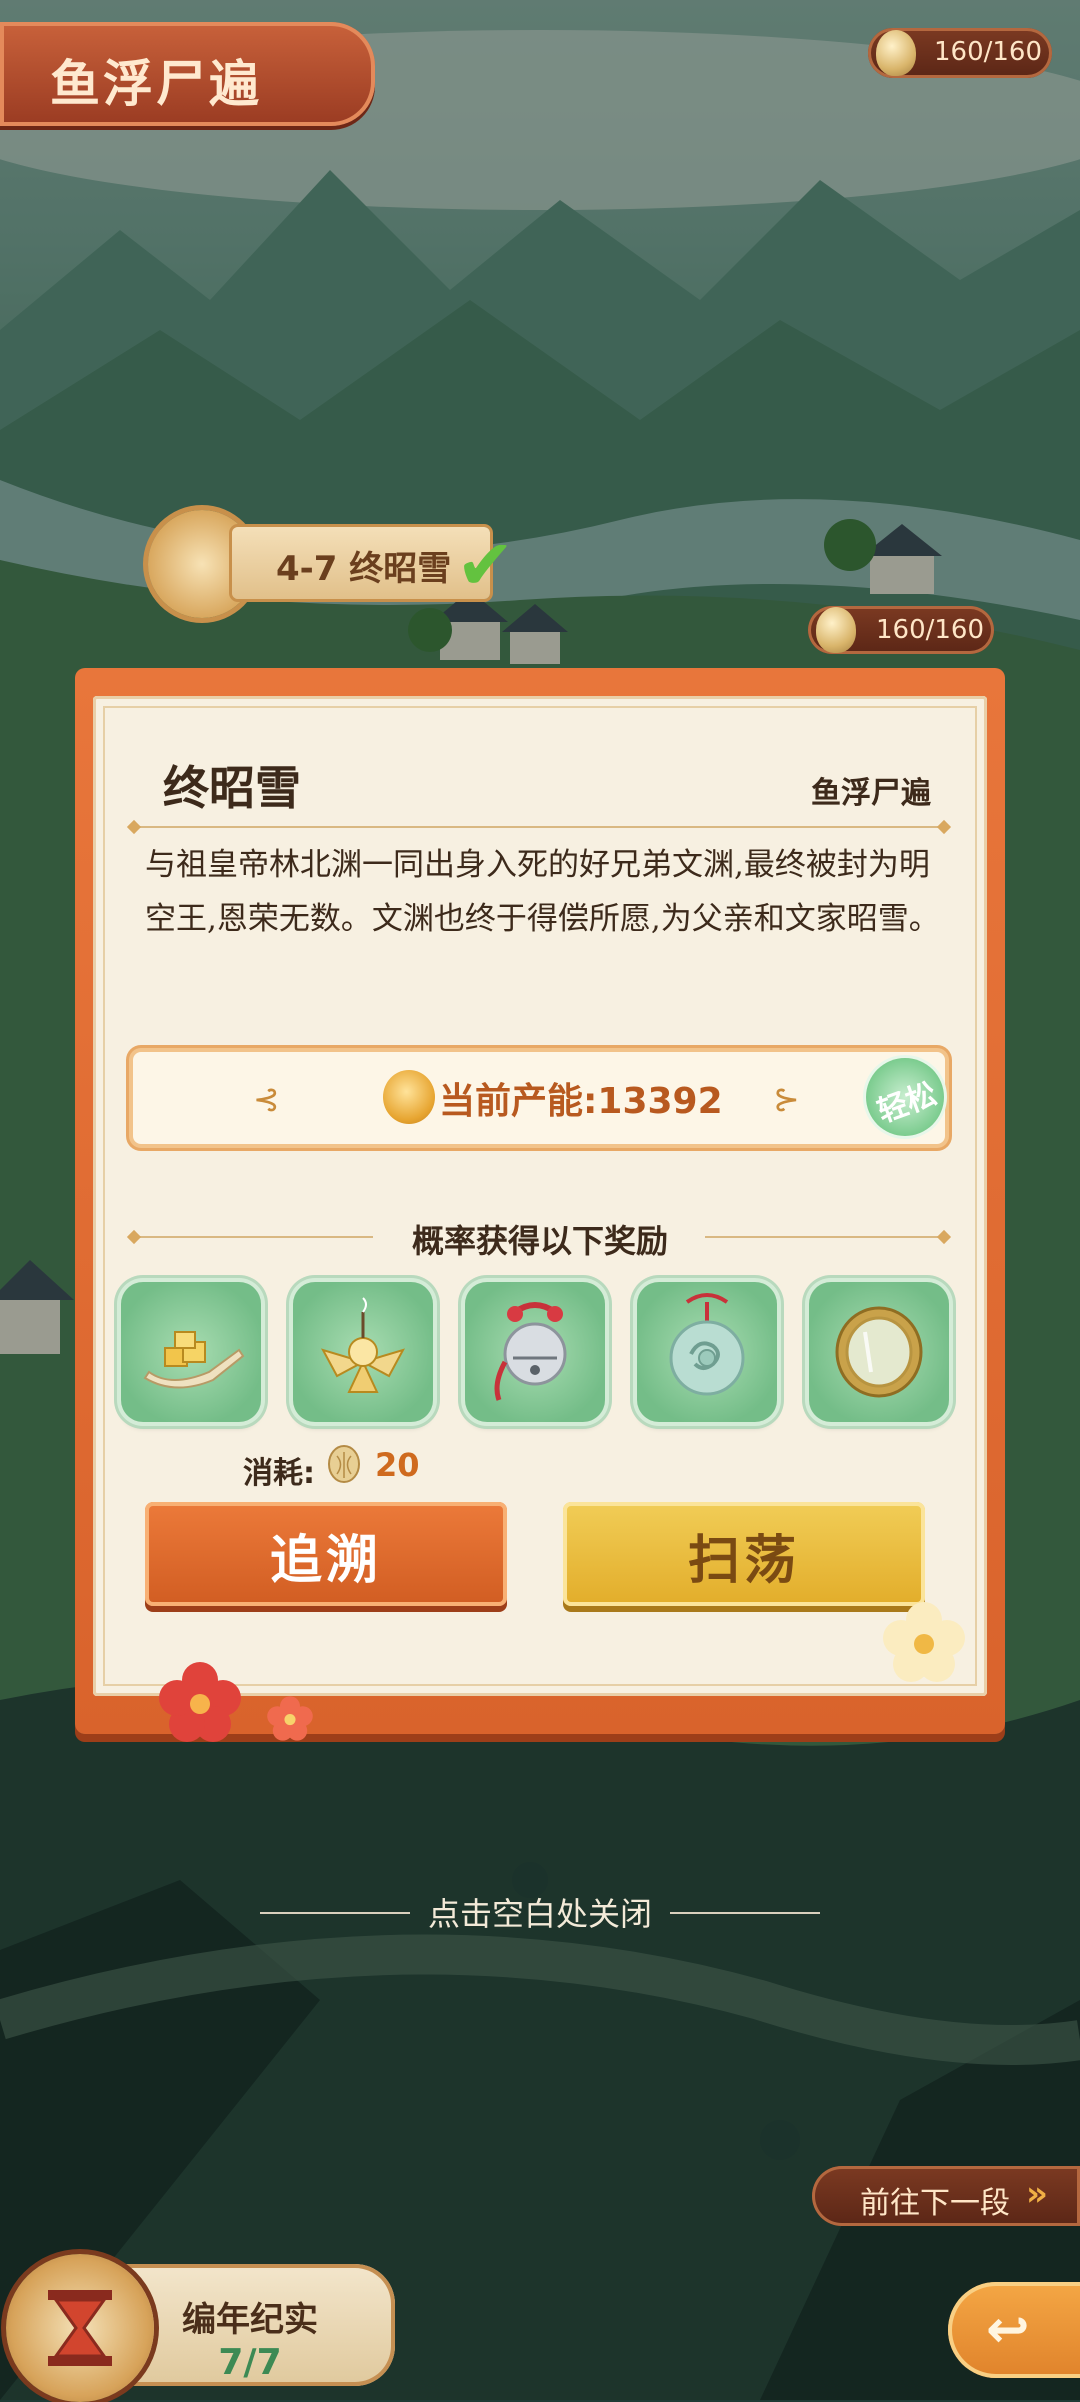 The height and width of the screenshot is (2402, 1080). I want to click on sweep-button: 扫荡, so click(744, 1554).